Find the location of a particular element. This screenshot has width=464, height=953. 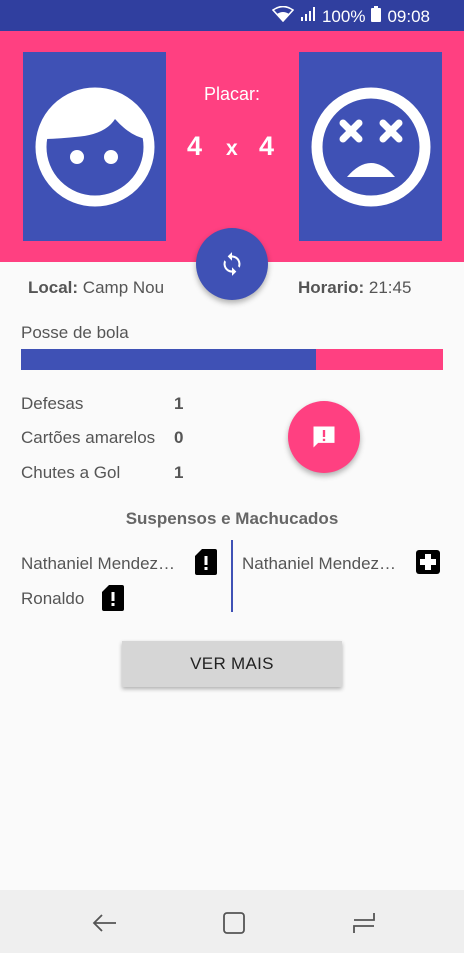

suspensos-title: Suspensos e Machucados is located at coordinates (232, 518).